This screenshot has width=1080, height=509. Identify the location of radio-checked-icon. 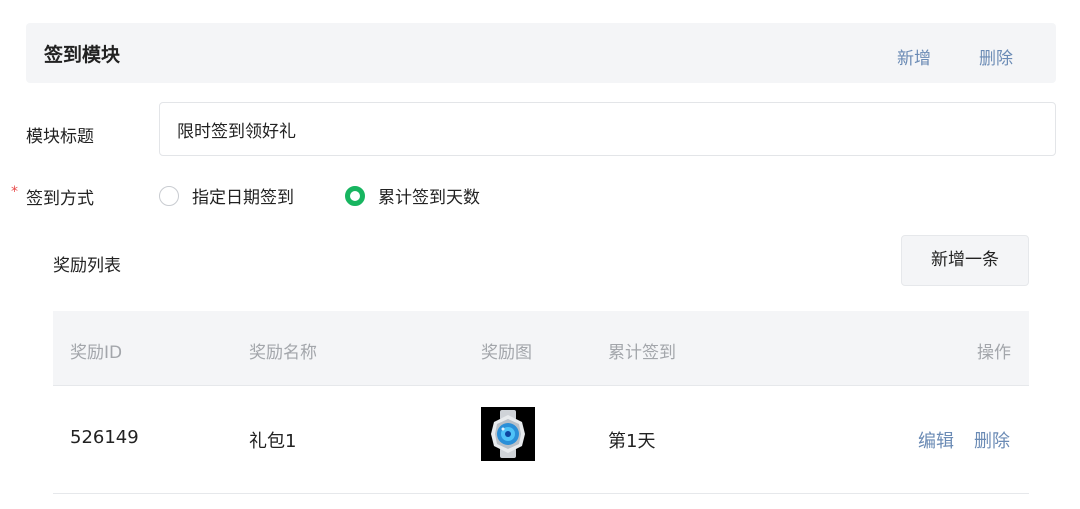
(355, 195).